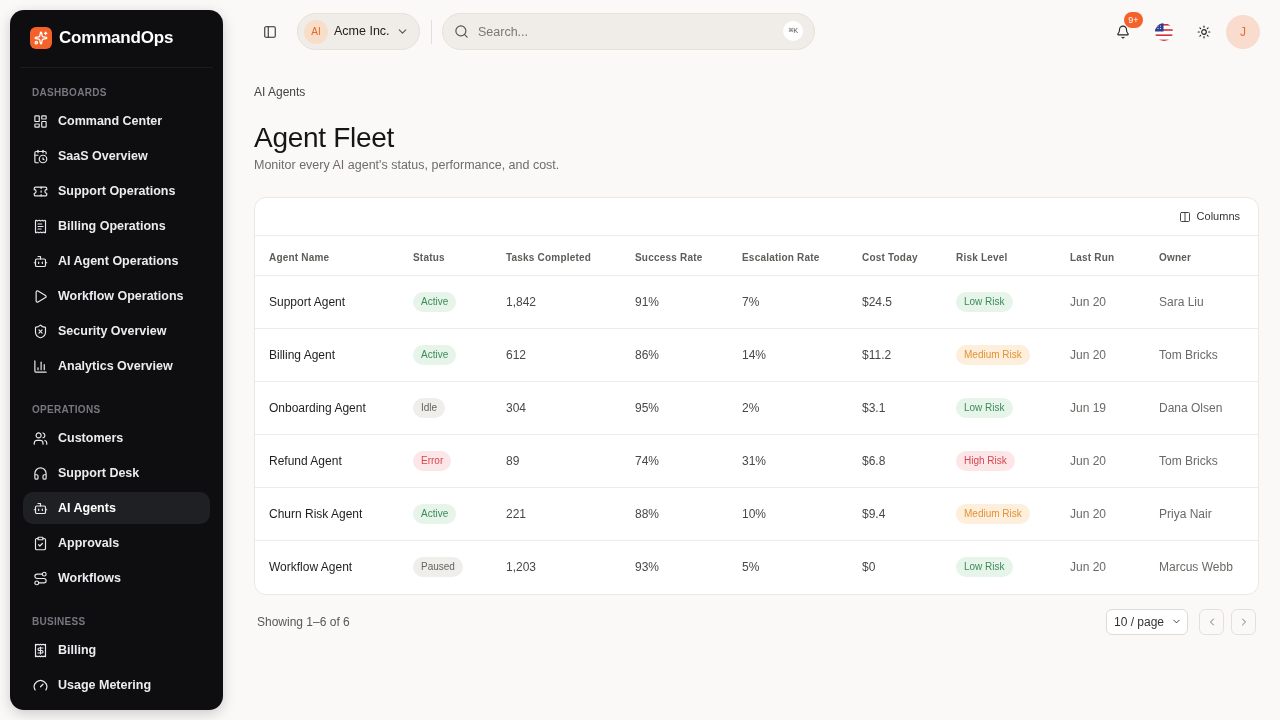 The height and width of the screenshot is (720, 1280). I want to click on table-cell: 95%, so click(647, 408).